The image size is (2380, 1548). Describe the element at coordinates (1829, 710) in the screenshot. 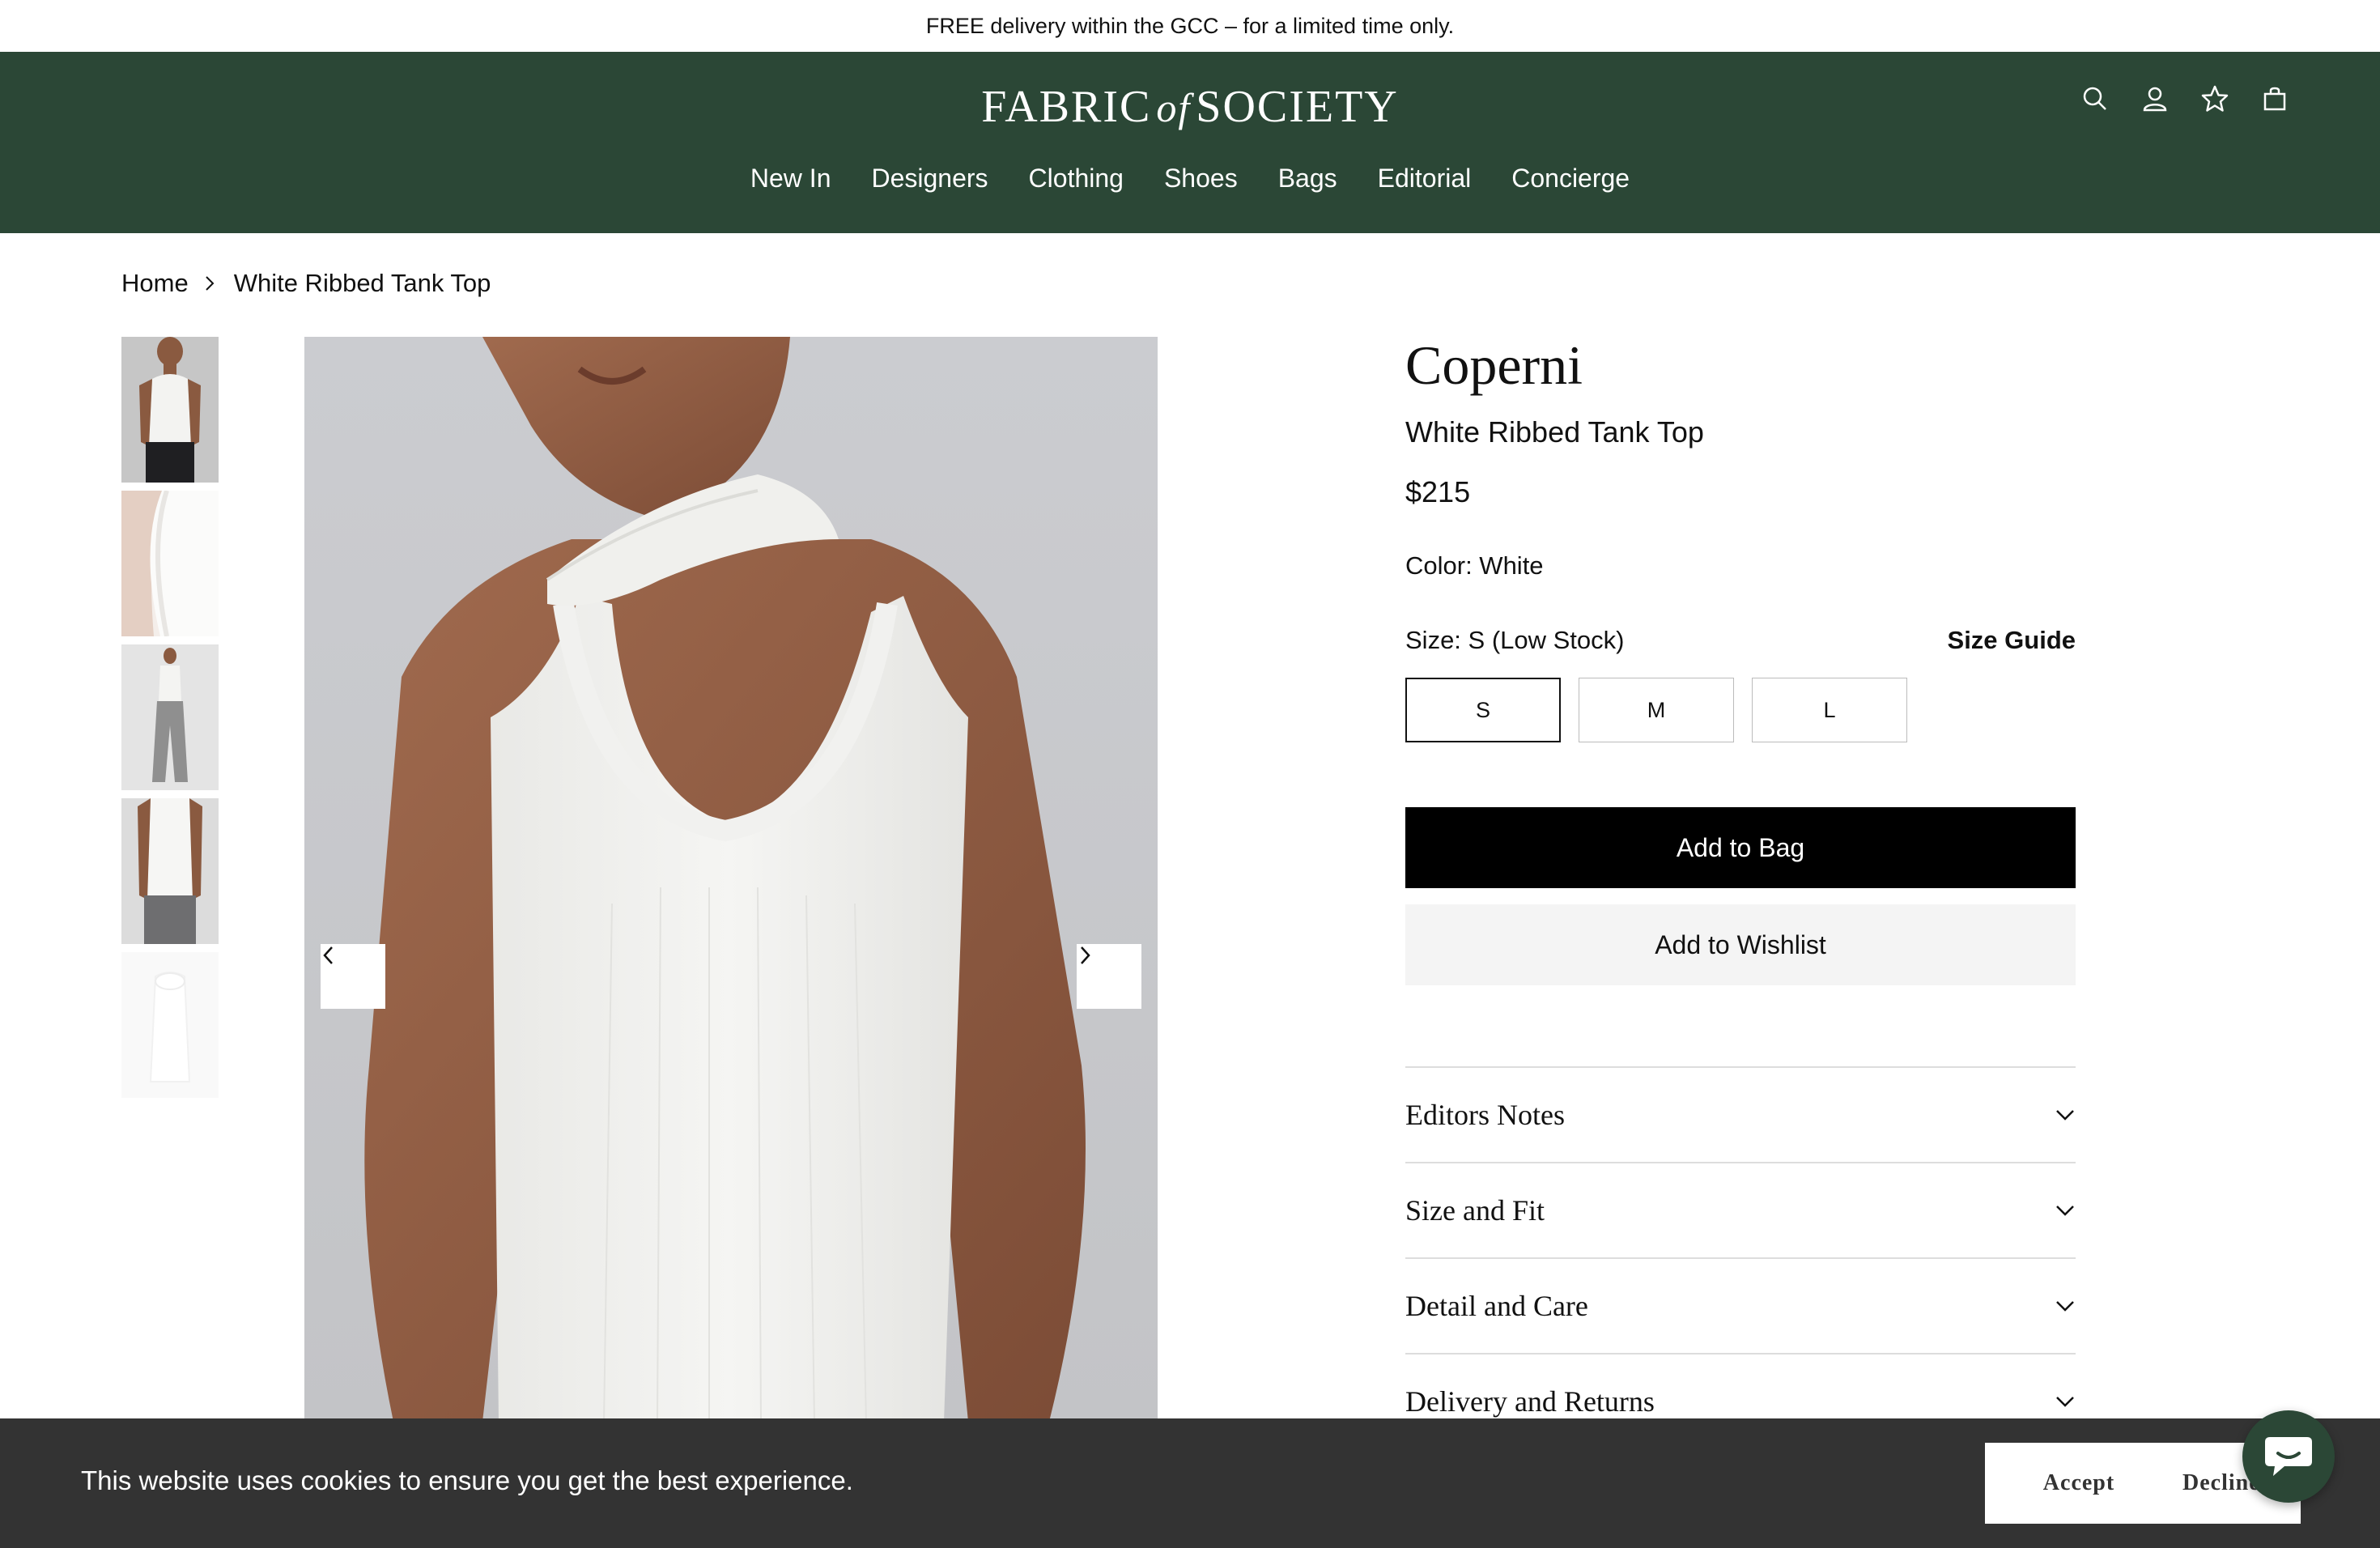

I see `size-option-l: L` at that location.